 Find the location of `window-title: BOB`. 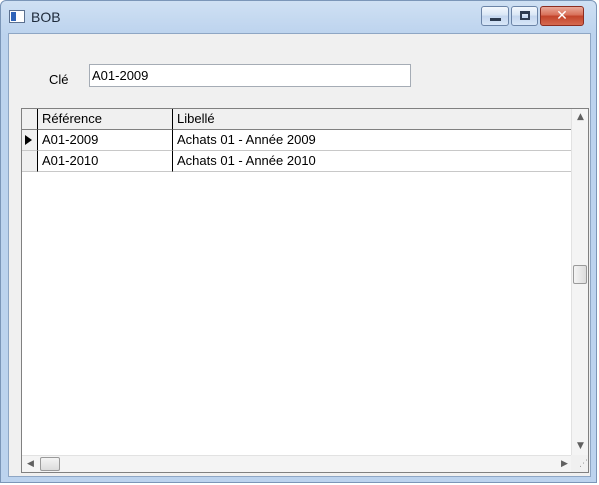

window-title: BOB is located at coordinates (46, 17).